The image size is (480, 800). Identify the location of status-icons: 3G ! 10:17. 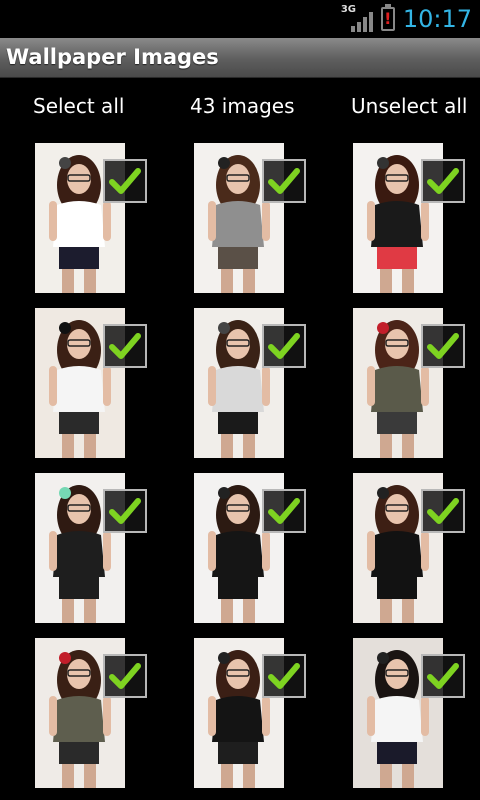
(406, 19).